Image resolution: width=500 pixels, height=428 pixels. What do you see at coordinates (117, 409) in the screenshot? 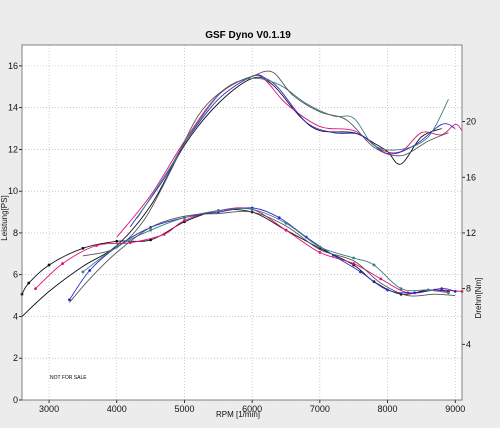
I see `x-tick-label: 4000` at bounding box center [117, 409].